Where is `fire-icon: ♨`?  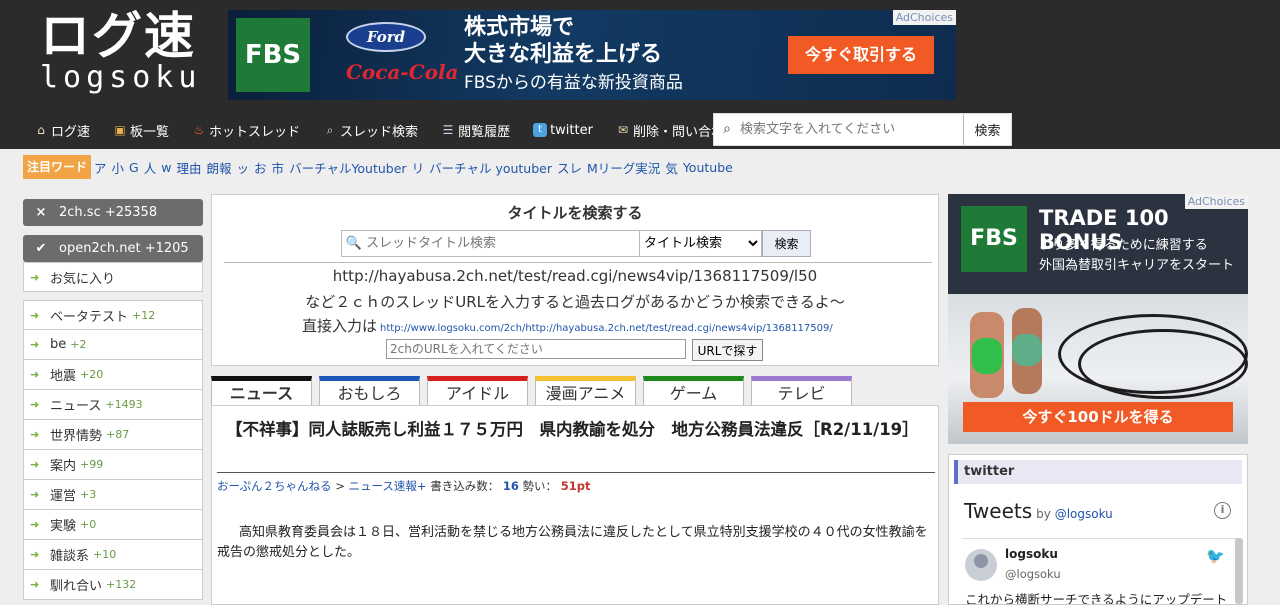
fire-icon: ♨ is located at coordinates (199, 130).